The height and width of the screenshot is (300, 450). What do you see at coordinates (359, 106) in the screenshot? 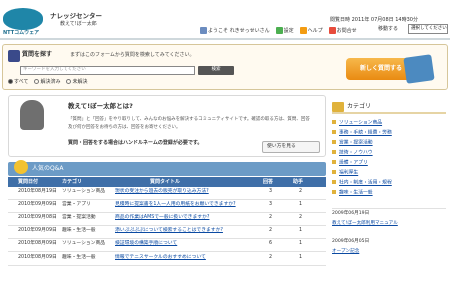
I see `category-title: カテゴリ` at bounding box center [359, 106].